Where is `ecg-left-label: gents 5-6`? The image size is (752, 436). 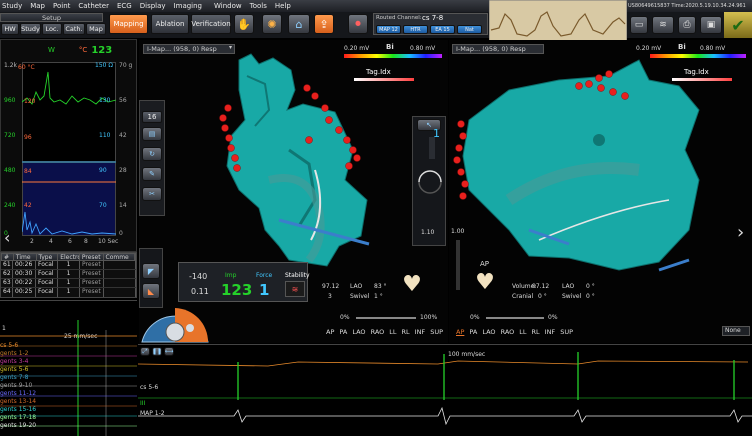 ecg-left-label: gents 5-6 is located at coordinates (14, 369).